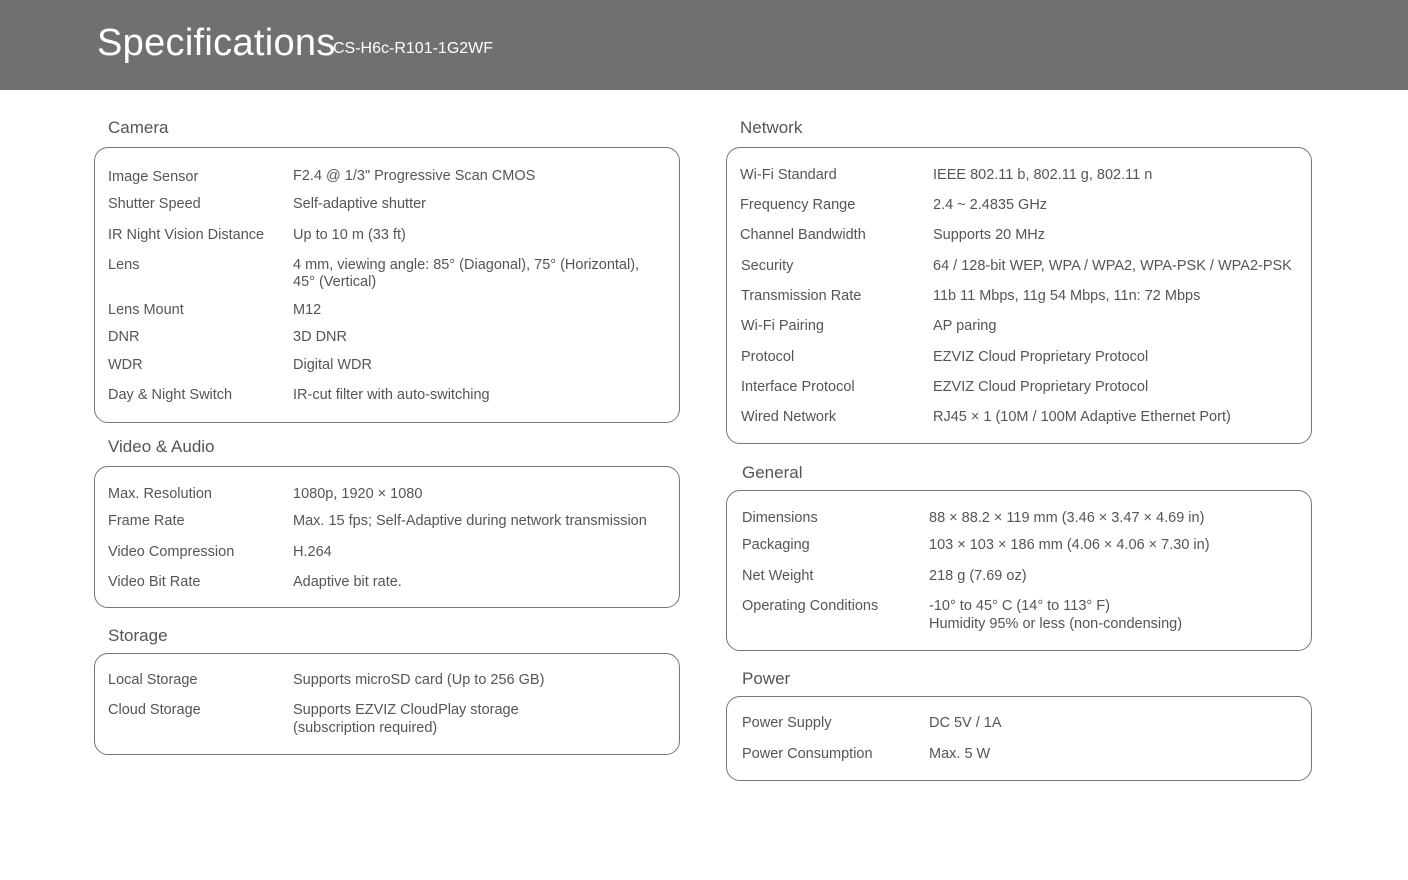  Describe the element at coordinates (766, 678) in the screenshot. I see `power-section-title: Power` at that location.